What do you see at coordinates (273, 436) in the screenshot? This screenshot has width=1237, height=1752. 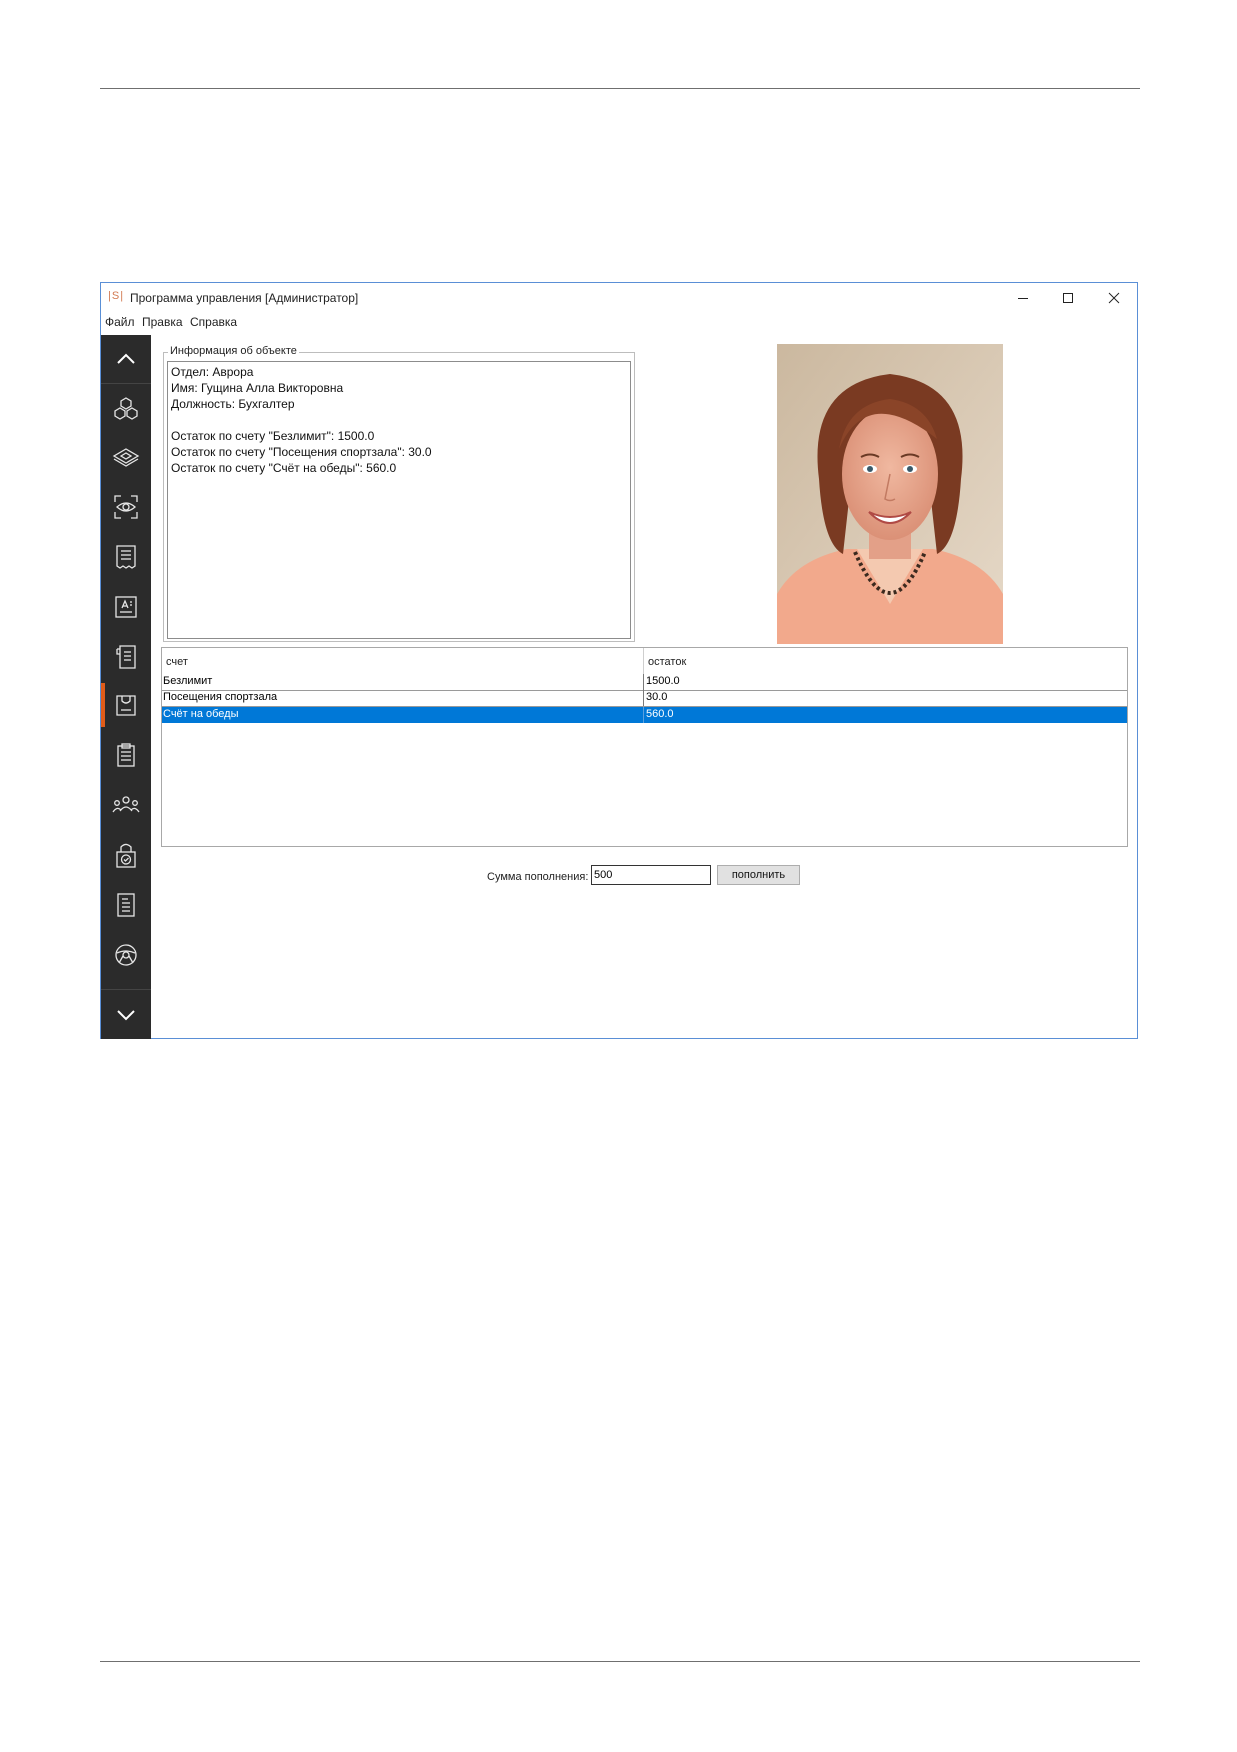 I see `info-balance-unlimited: Остаток по счету "Безлимит": 1500.0` at bounding box center [273, 436].